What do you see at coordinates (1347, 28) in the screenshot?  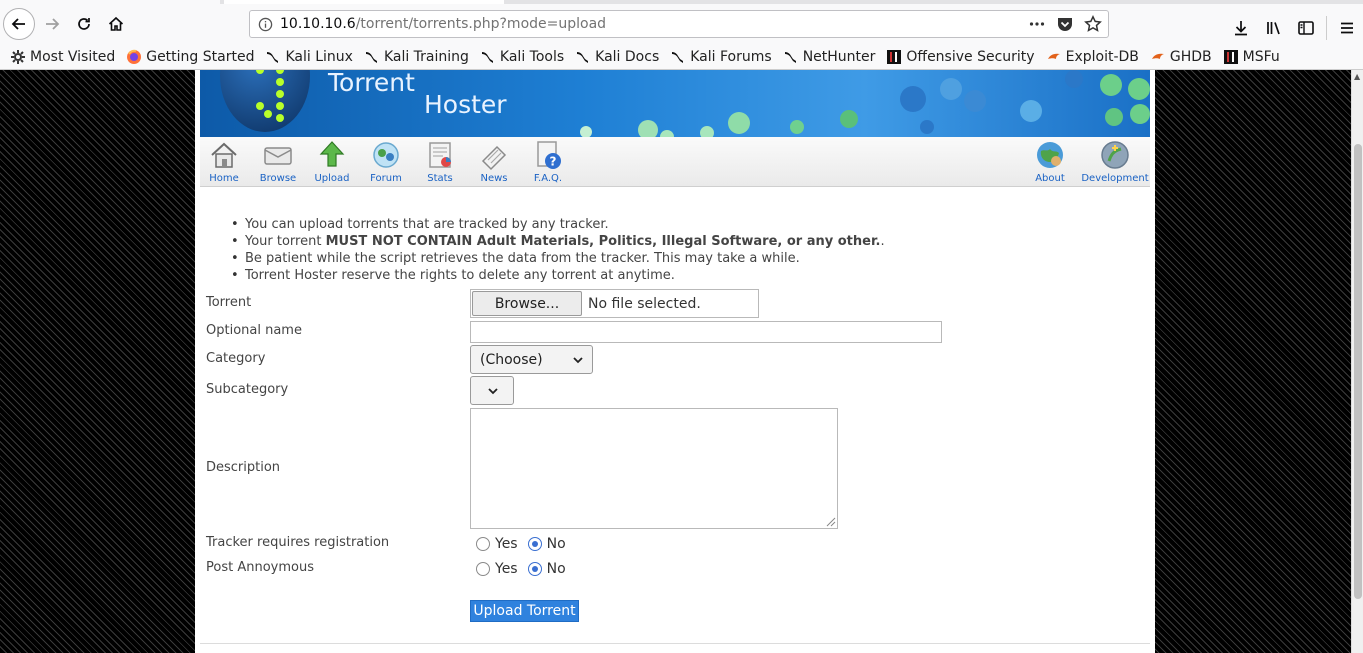 I see `menu-button` at bounding box center [1347, 28].